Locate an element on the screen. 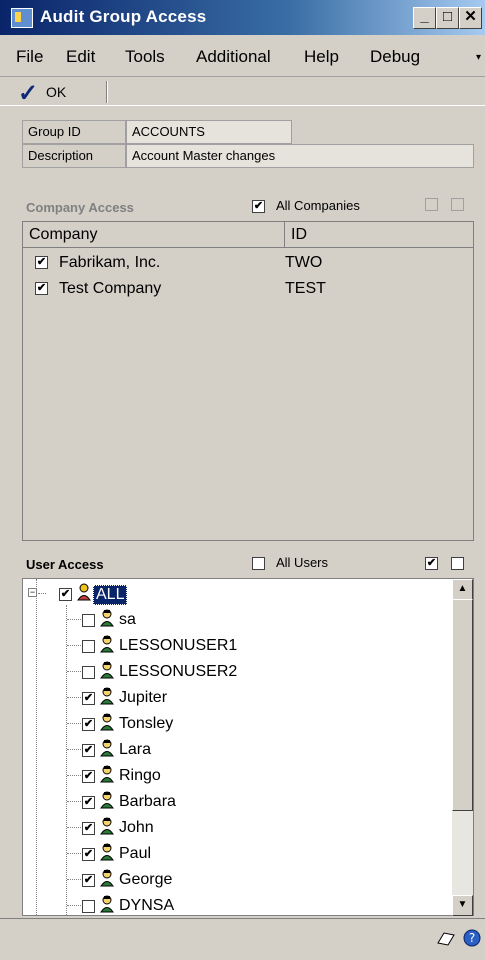 Image resolution: width=485 pixels, height=960 pixels. all-companies-checkbox is located at coordinates (258, 206).